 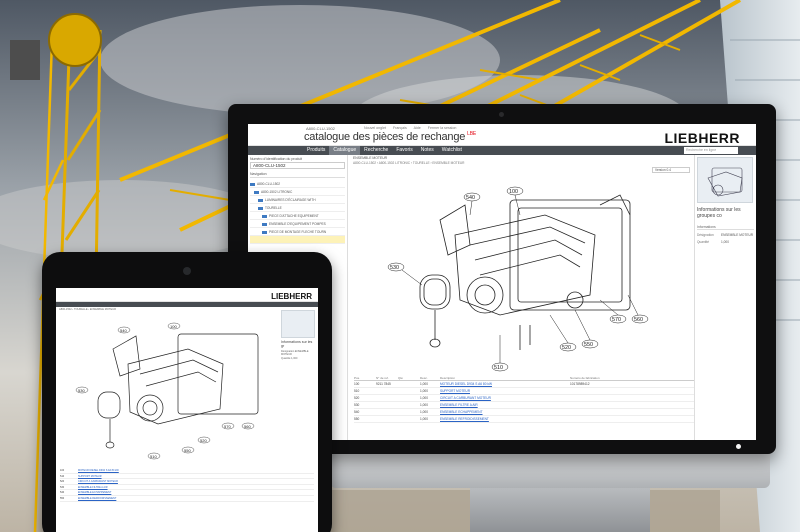 I want to click on power-led, so click(x=738, y=446).